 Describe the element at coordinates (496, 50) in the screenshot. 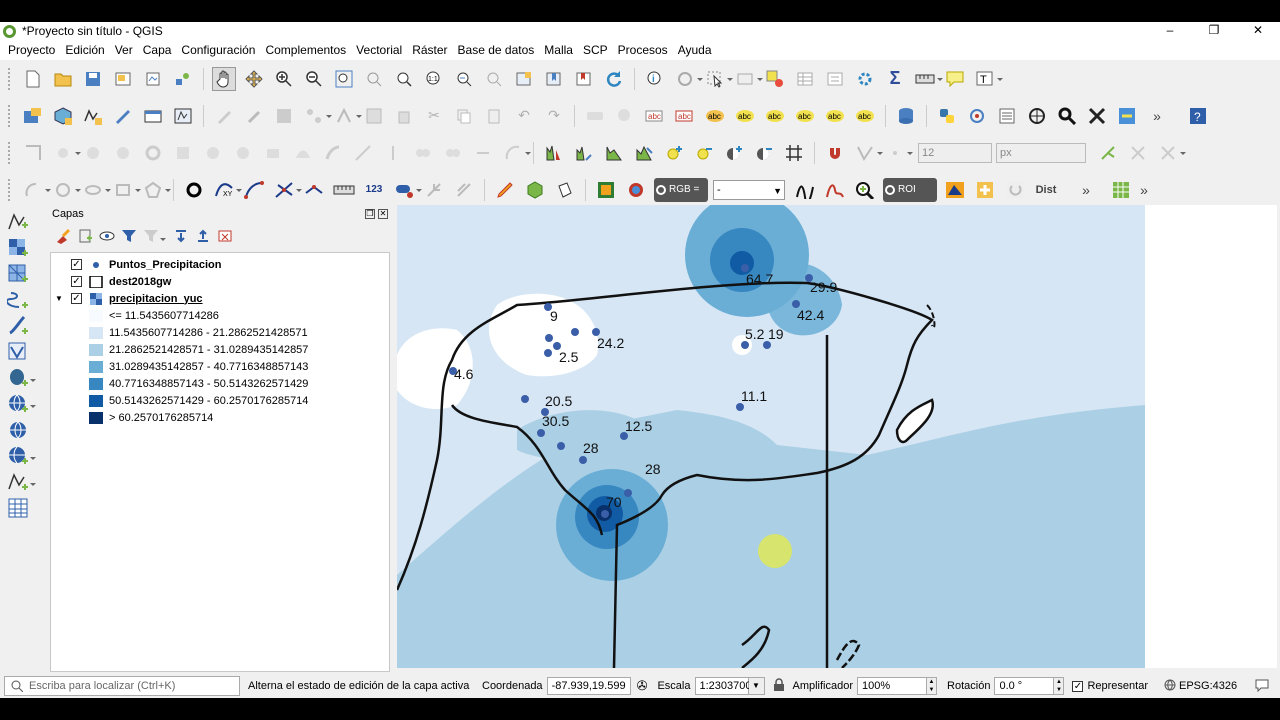

I see `menu-base-de-datos: Base de datos` at that location.